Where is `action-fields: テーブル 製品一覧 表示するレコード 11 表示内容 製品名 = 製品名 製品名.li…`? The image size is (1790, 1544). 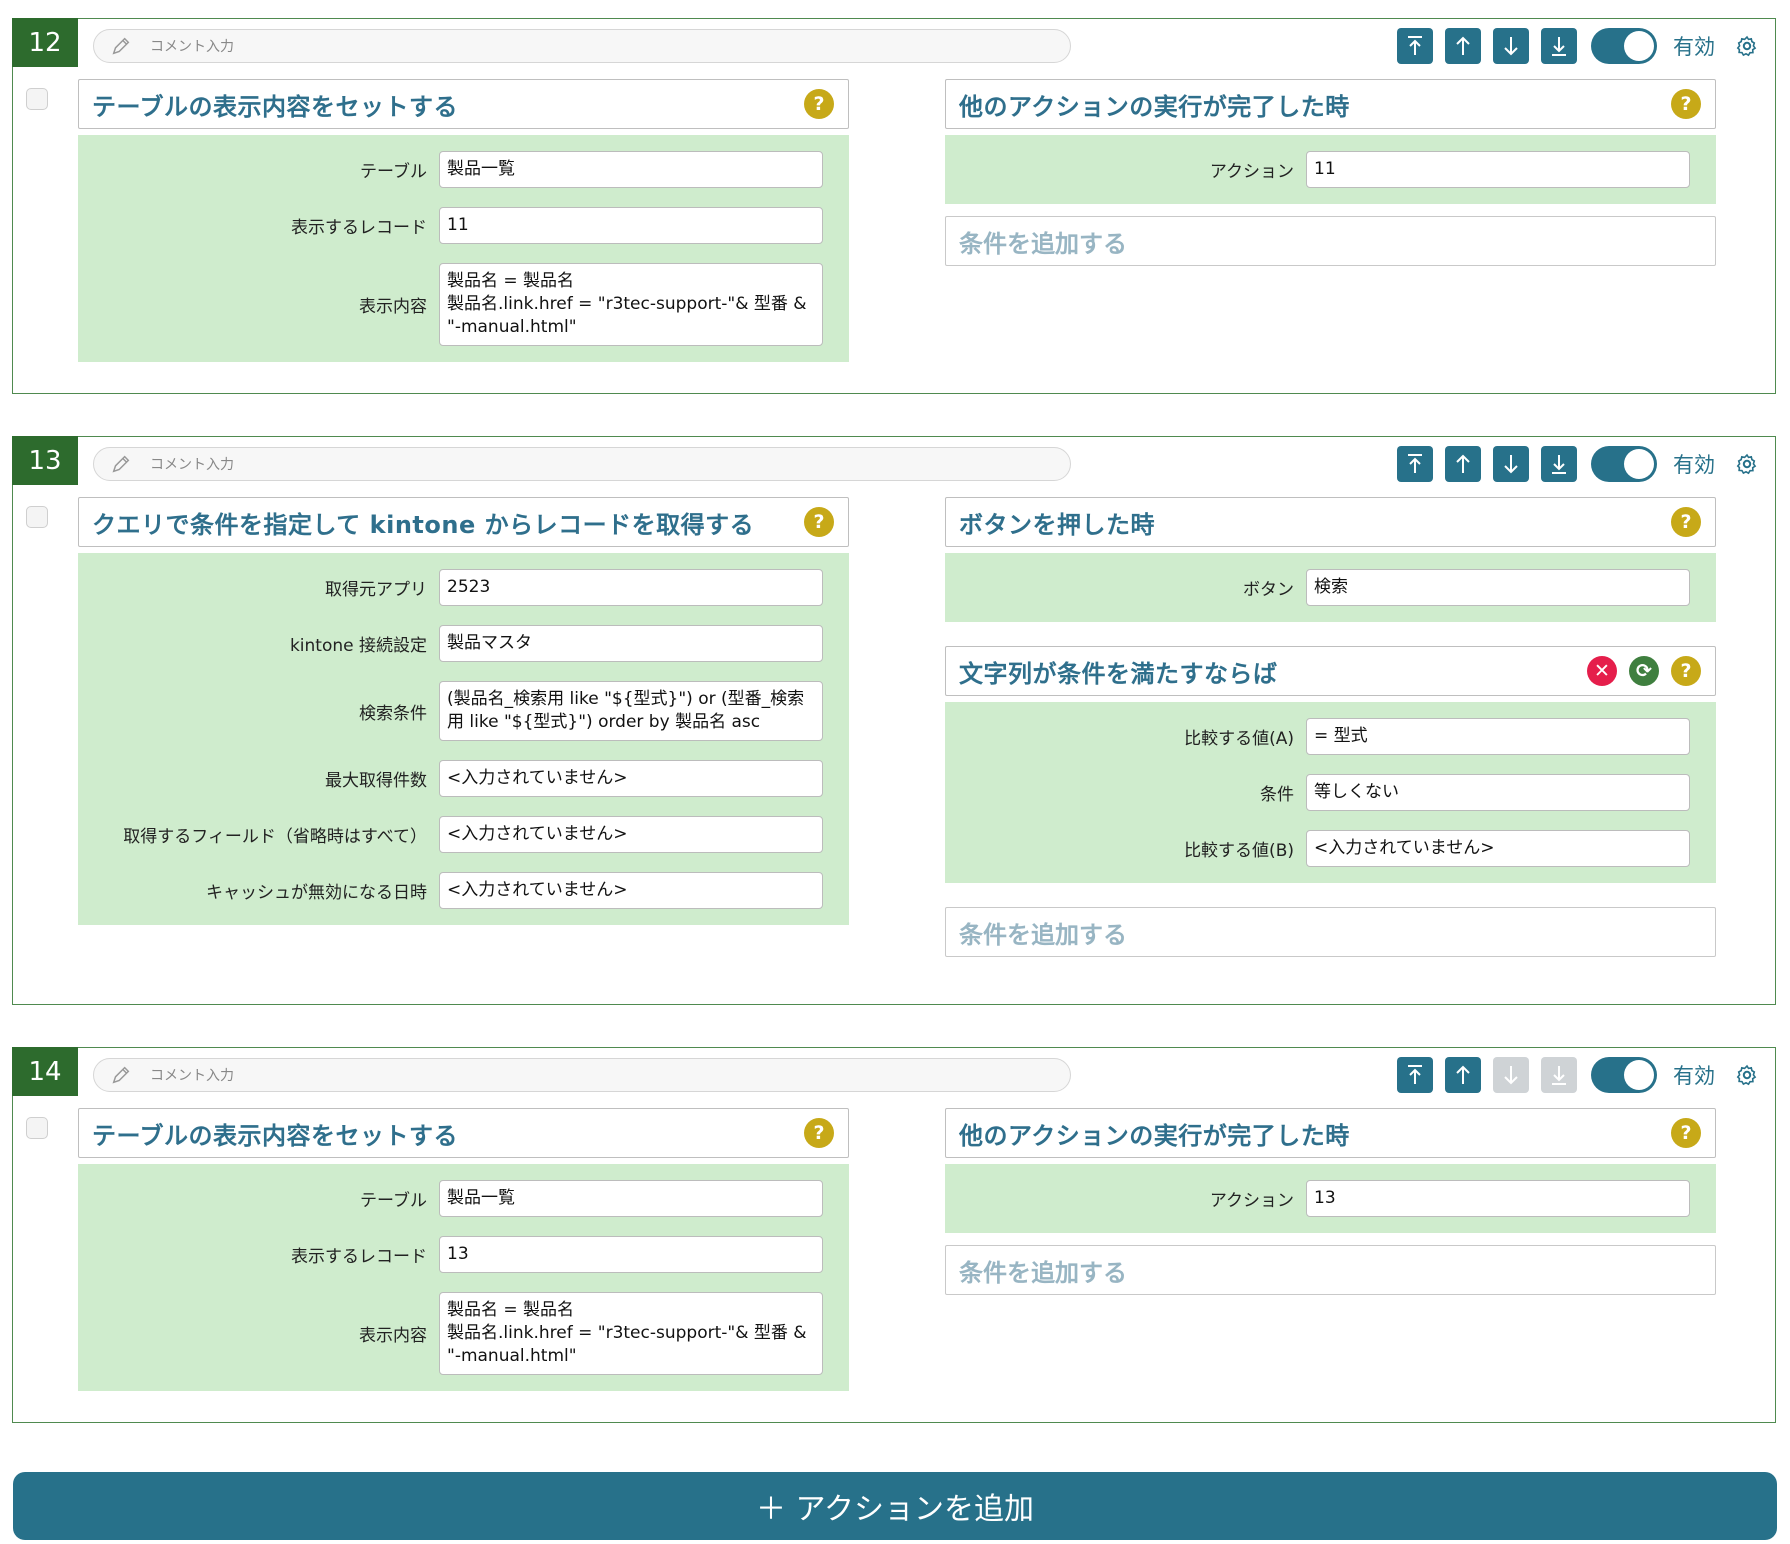
action-fields: テーブル 製品一覧 表示するレコード 11 表示内容 製品名 = 製品名 製品名.li… is located at coordinates (463, 248).